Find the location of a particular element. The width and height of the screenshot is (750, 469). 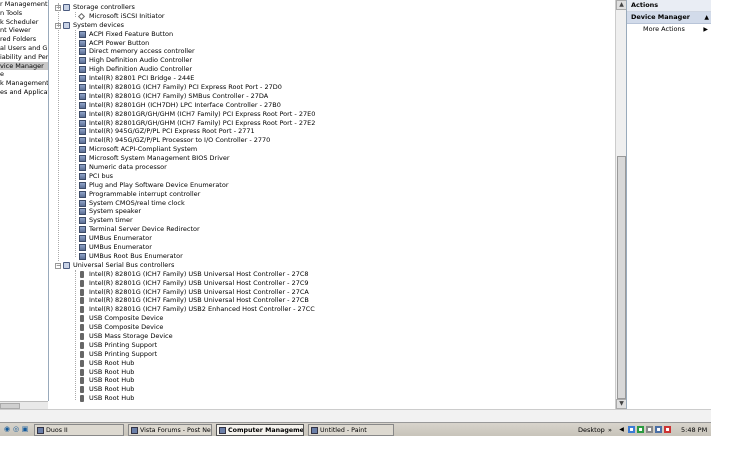

tree-category: − Universal Serial Bus controllers is located at coordinates (332, 265).